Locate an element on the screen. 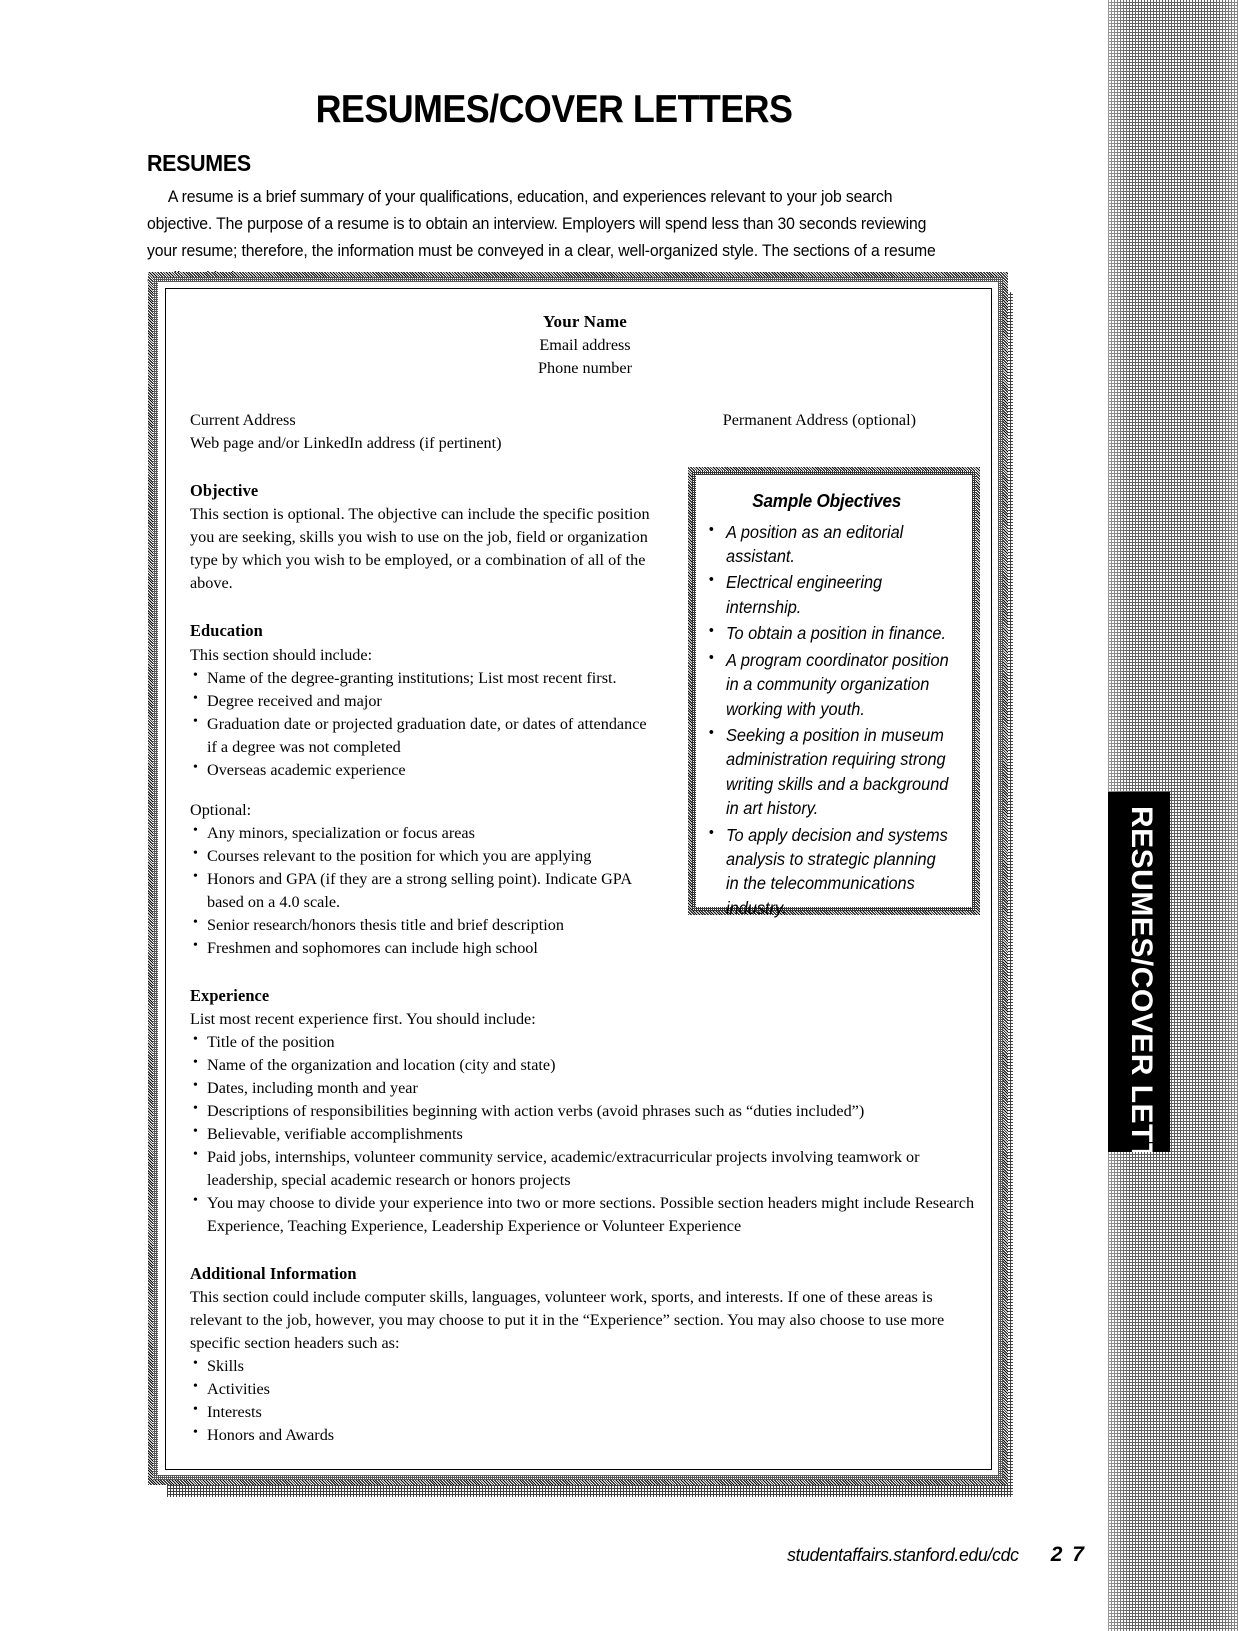 This screenshot has height=1631, width=1238. list-item: Dates, including month and year is located at coordinates (582, 1088).